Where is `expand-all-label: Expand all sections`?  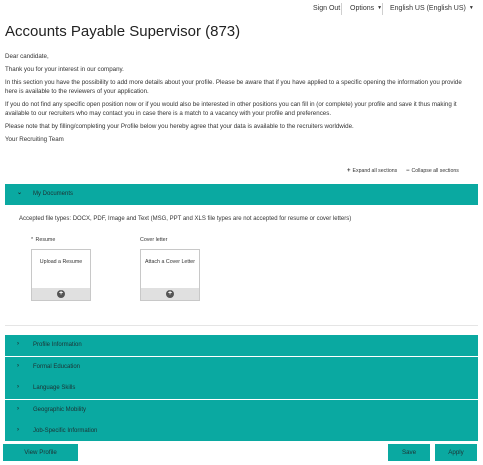 expand-all-label: Expand all sections is located at coordinates (375, 171).